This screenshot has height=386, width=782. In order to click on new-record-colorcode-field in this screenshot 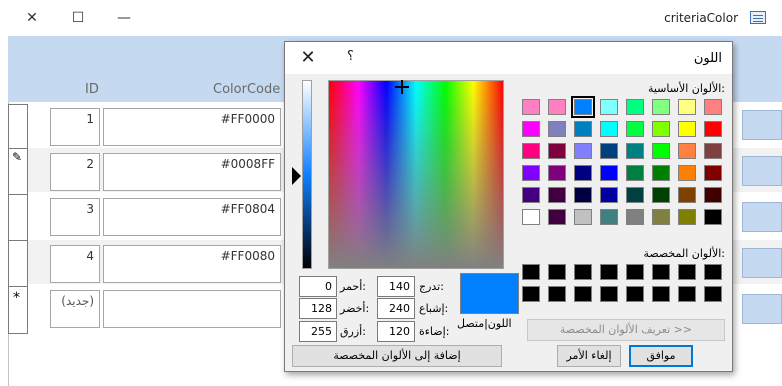, I will do `click(192, 309)`.